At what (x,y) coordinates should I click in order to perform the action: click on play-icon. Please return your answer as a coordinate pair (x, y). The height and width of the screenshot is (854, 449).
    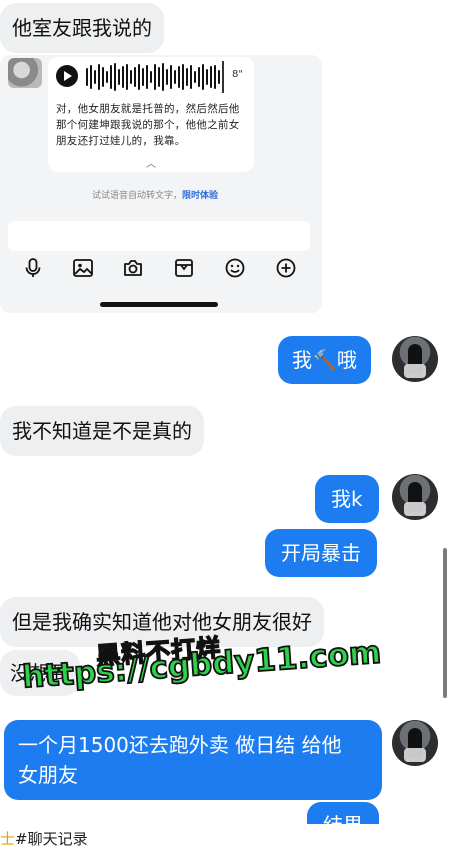
    Looking at the image, I should click on (67, 76).